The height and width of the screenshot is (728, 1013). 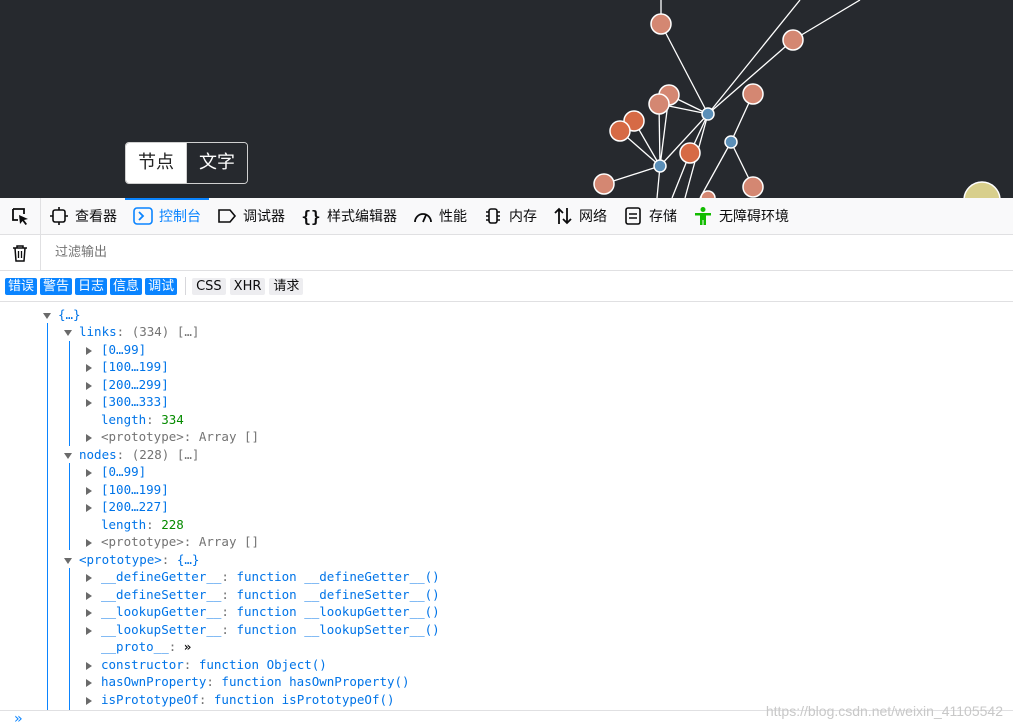 What do you see at coordinates (251, 216) in the screenshot?
I see `tab-debugger: 调试器` at bounding box center [251, 216].